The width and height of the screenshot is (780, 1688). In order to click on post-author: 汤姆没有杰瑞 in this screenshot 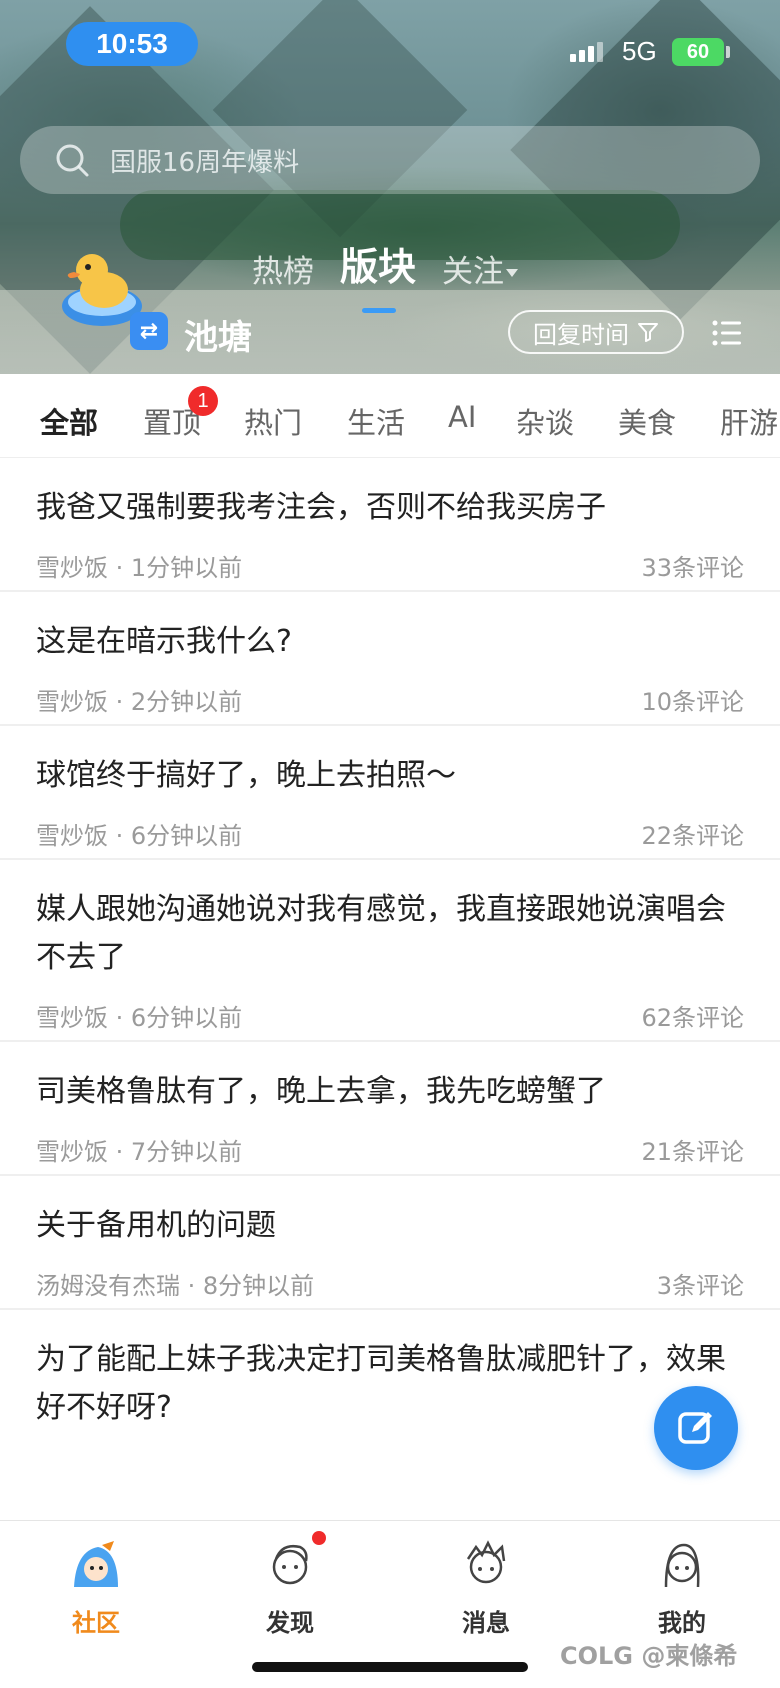, I will do `click(108, 1286)`.